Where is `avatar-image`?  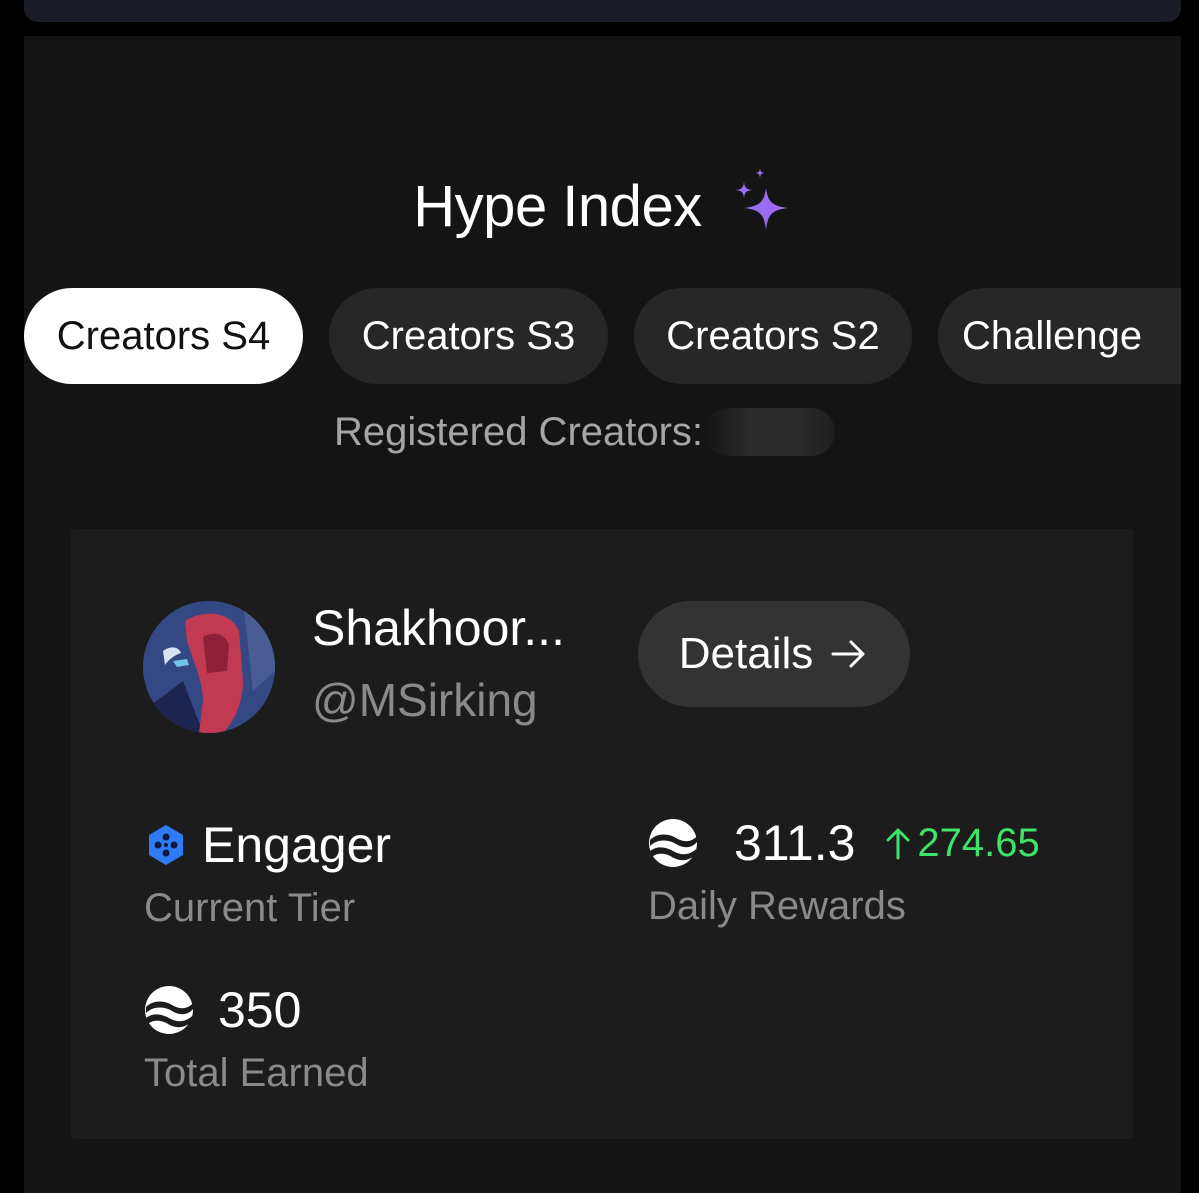
avatar-image is located at coordinates (209, 667).